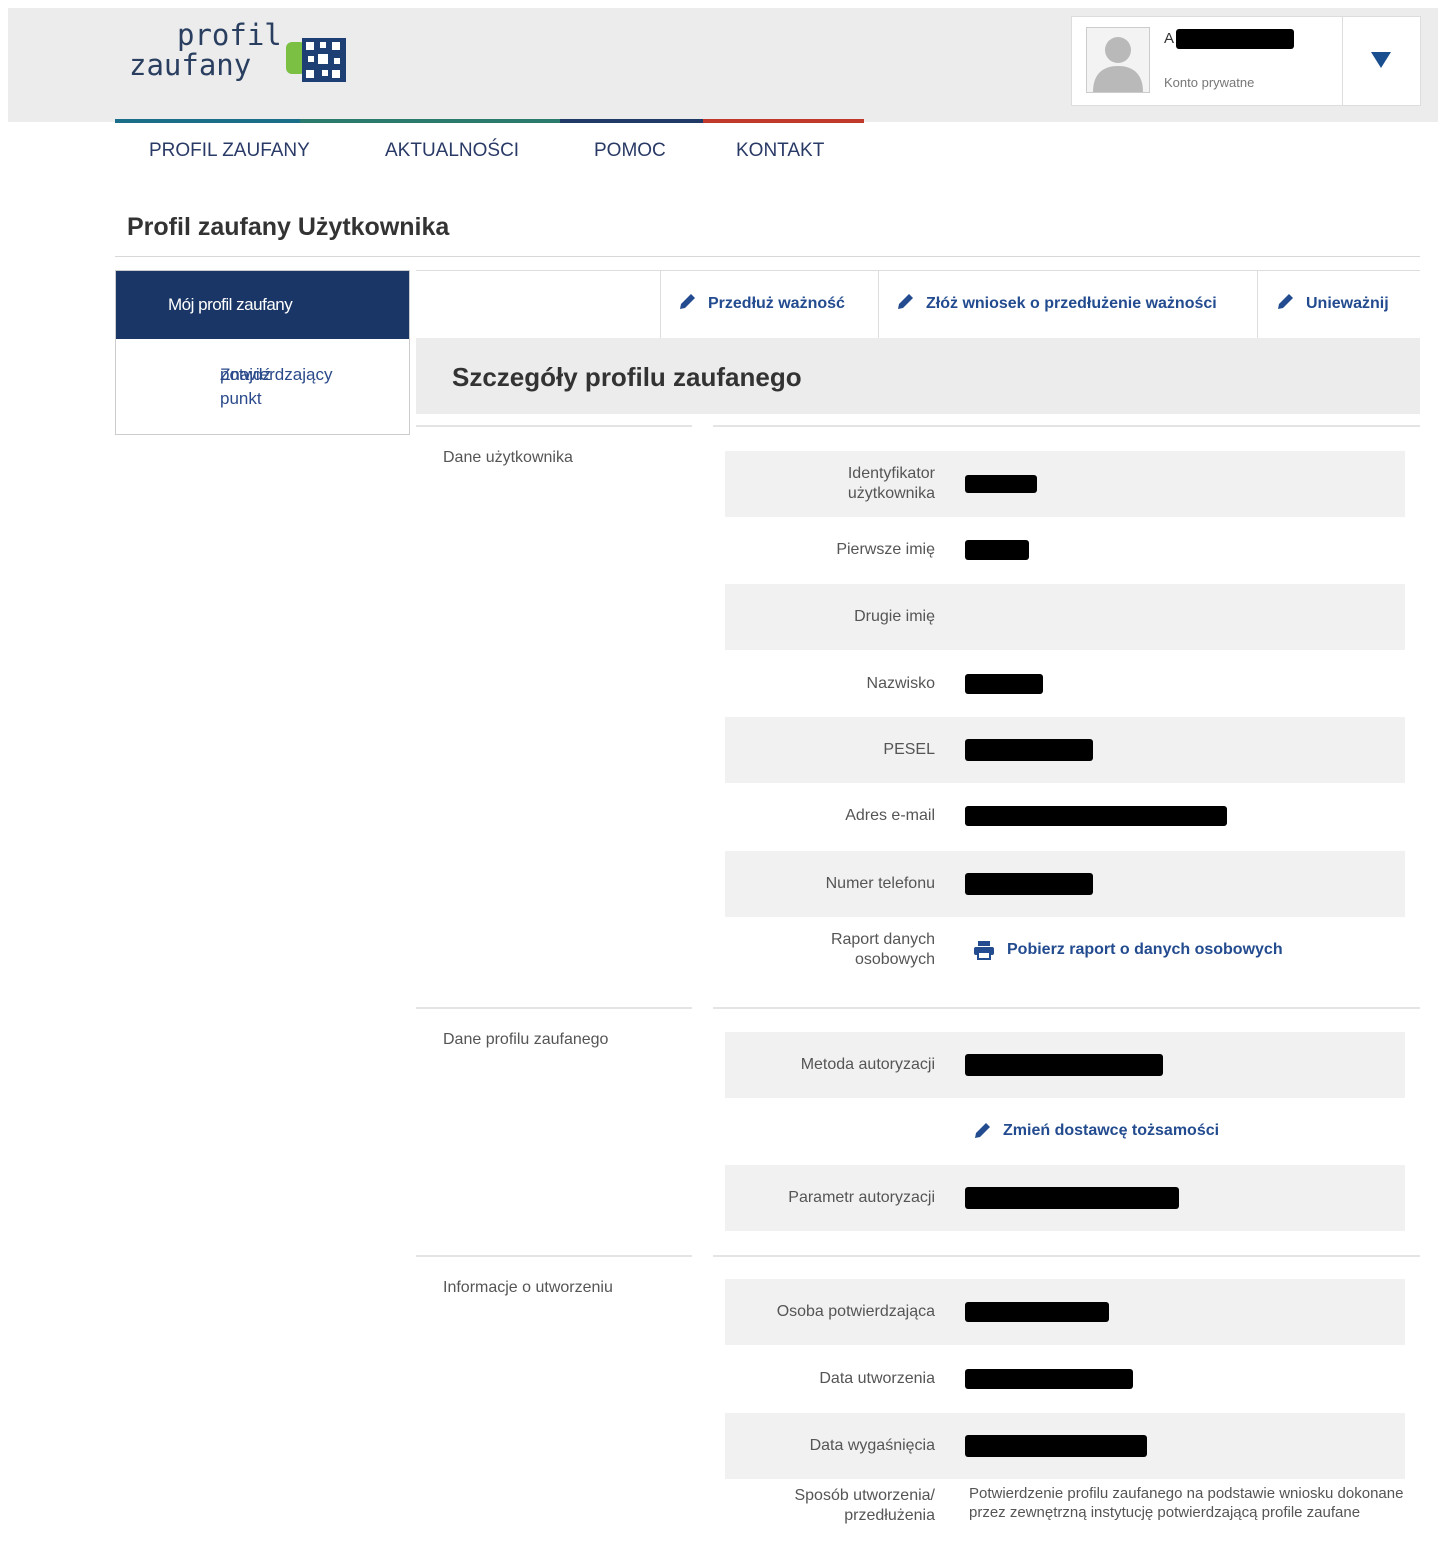  What do you see at coordinates (918, 376) in the screenshot?
I see `section-header: Szczegóły profilu zaufanego` at bounding box center [918, 376].